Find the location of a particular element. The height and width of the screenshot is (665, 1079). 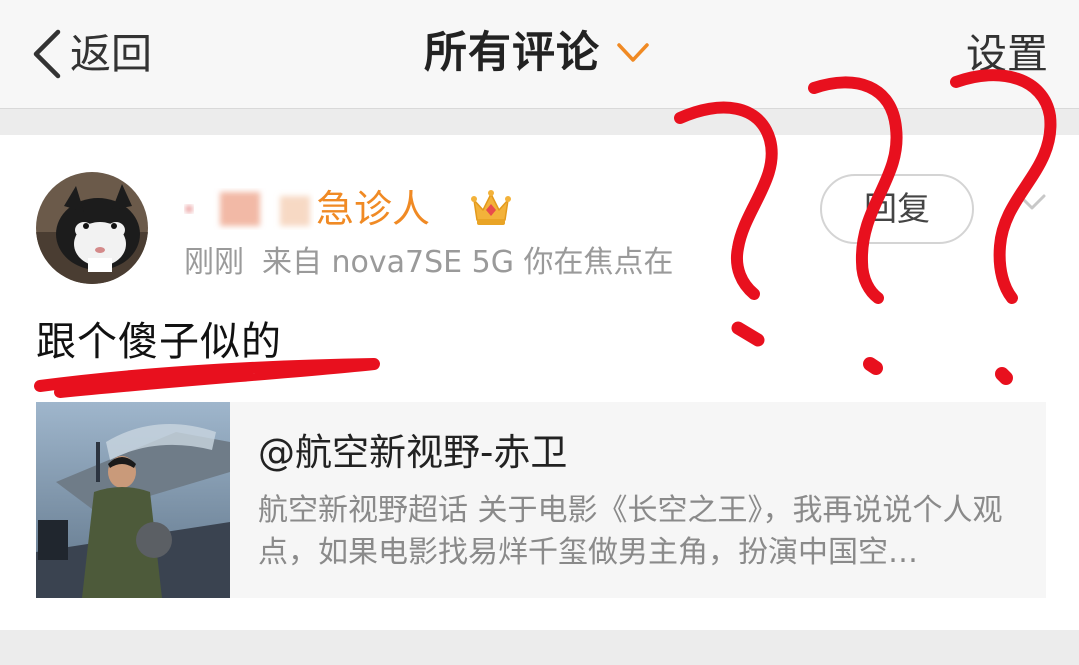

username-redacted is located at coordinates (247, 209).